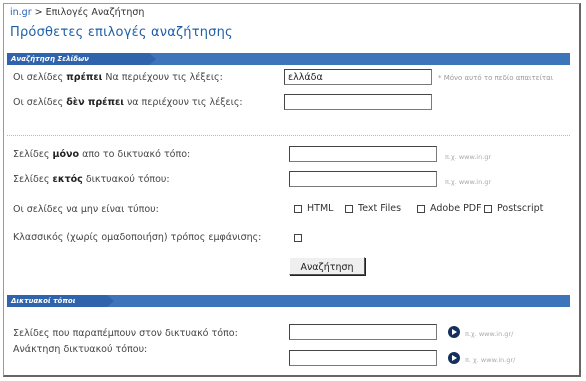 The width and height of the screenshot is (586, 381). What do you see at coordinates (358, 77) in the screenshot?
I see `must-contain-input` at bounding box center [358, 77].